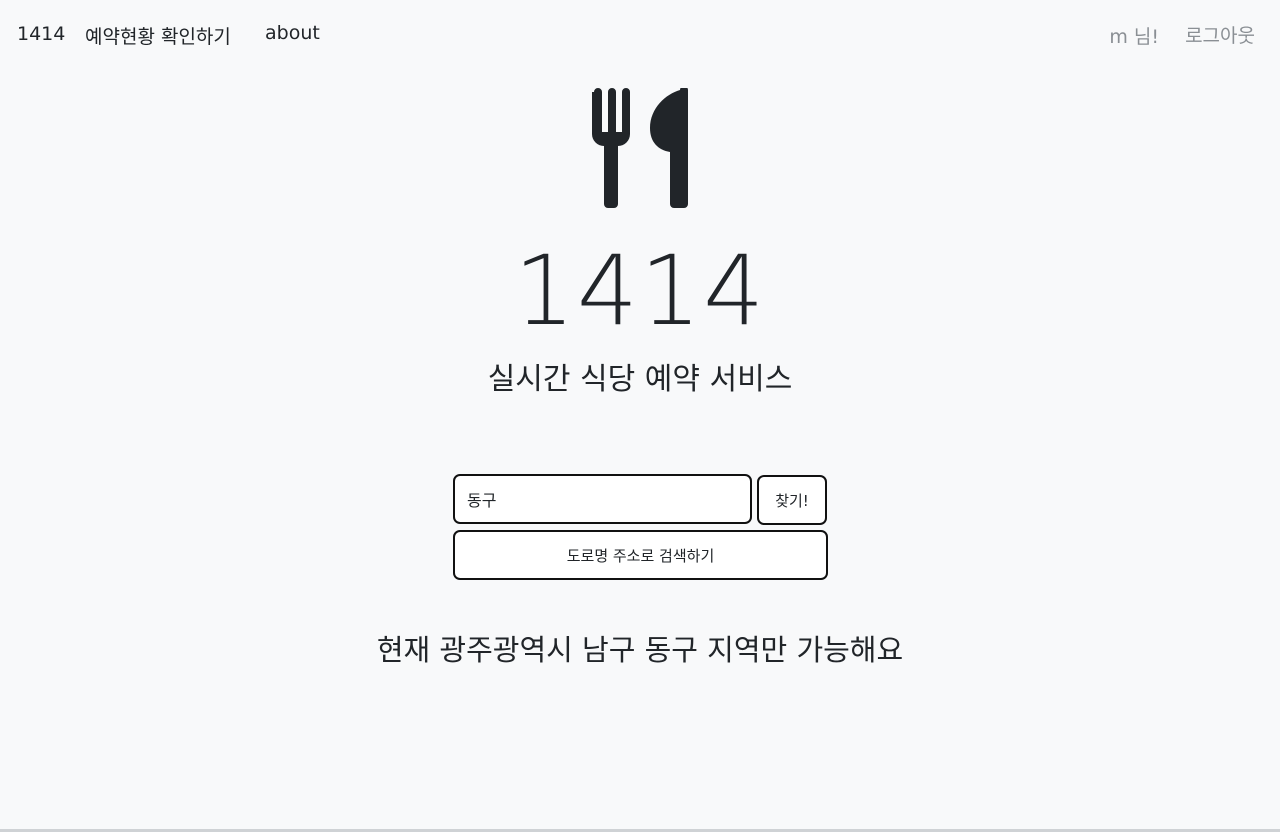 This screenshot has width=1280, height=832. I want to click on nav-link-about: about, so click(292, 33).